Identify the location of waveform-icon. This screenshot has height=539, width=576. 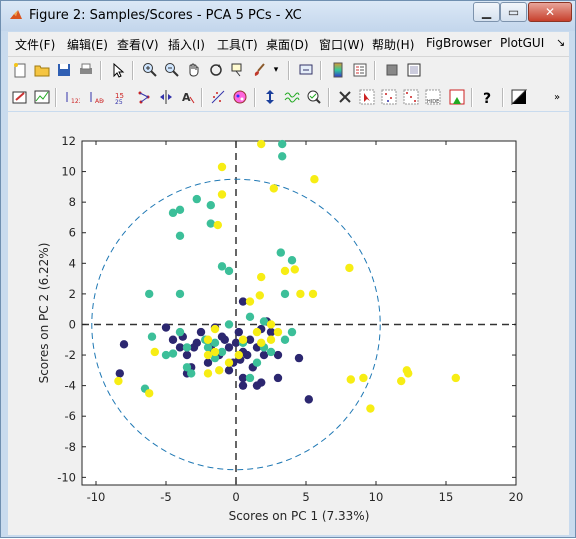
(292, 97).